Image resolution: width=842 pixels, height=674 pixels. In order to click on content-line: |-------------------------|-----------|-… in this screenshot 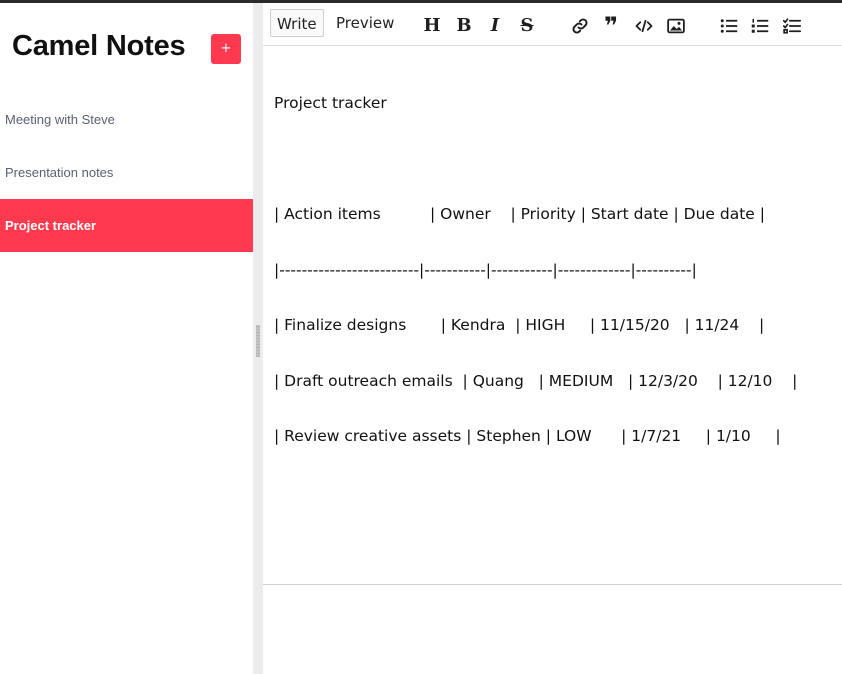, I will do `click(485, 269)`.